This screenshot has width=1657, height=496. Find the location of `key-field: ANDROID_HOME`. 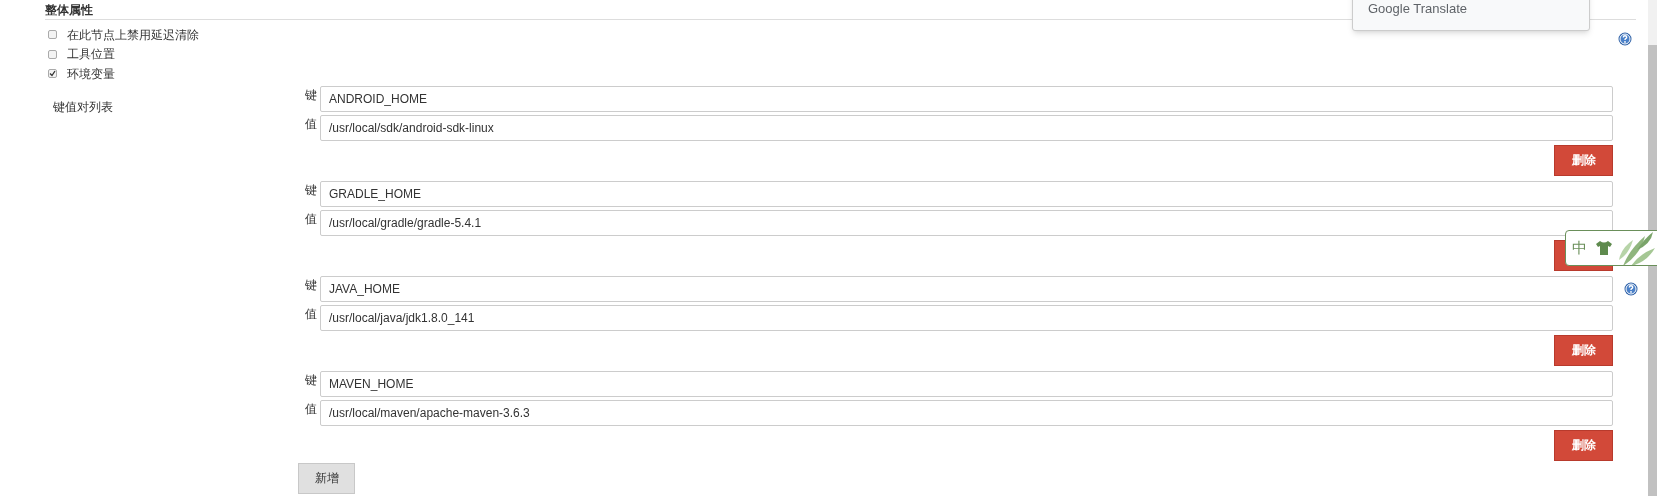

key-field: ANDROID_HOME is located at coordinates (966, 98).